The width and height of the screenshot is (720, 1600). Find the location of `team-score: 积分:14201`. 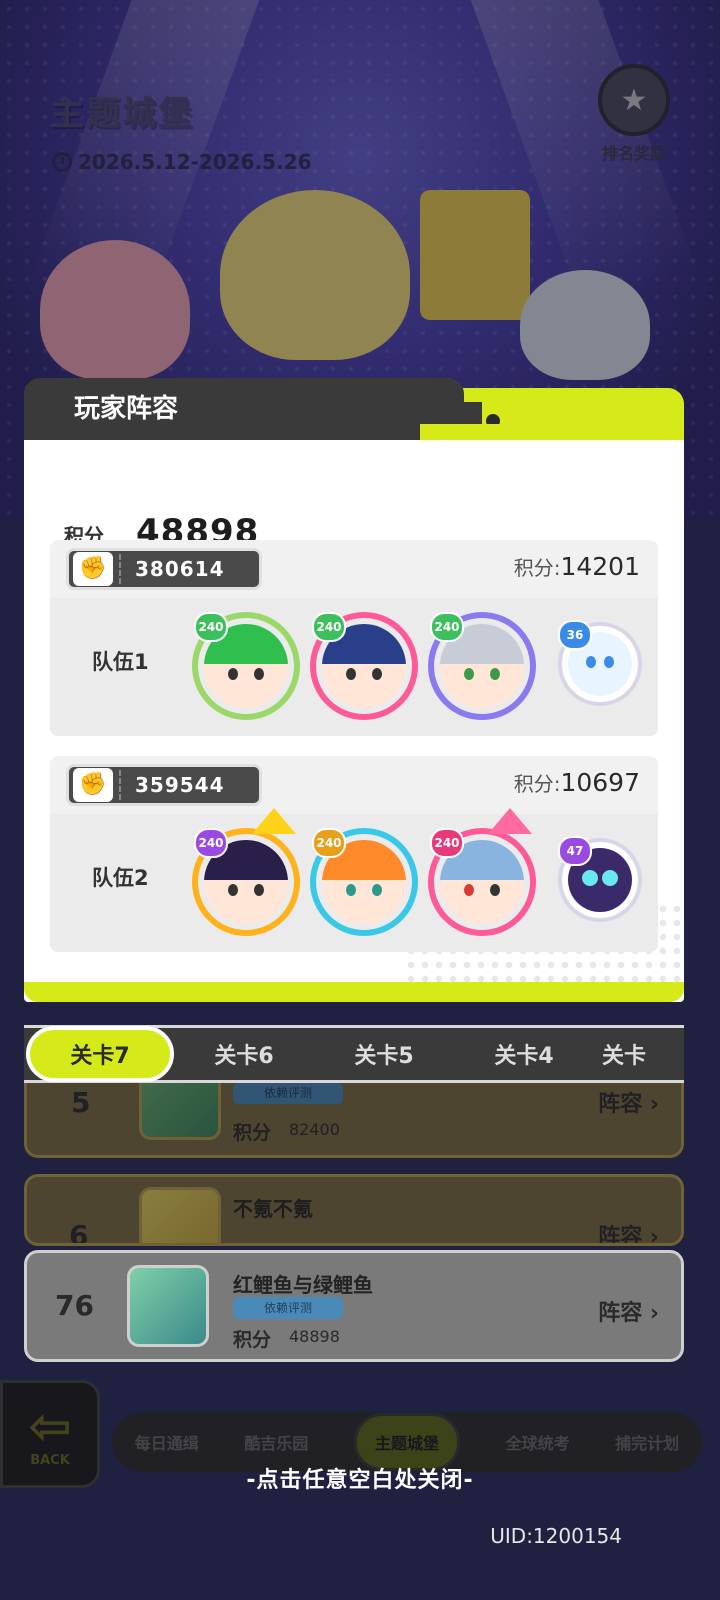

team-score: 积分:14201 is located at coordinates (577, 566).